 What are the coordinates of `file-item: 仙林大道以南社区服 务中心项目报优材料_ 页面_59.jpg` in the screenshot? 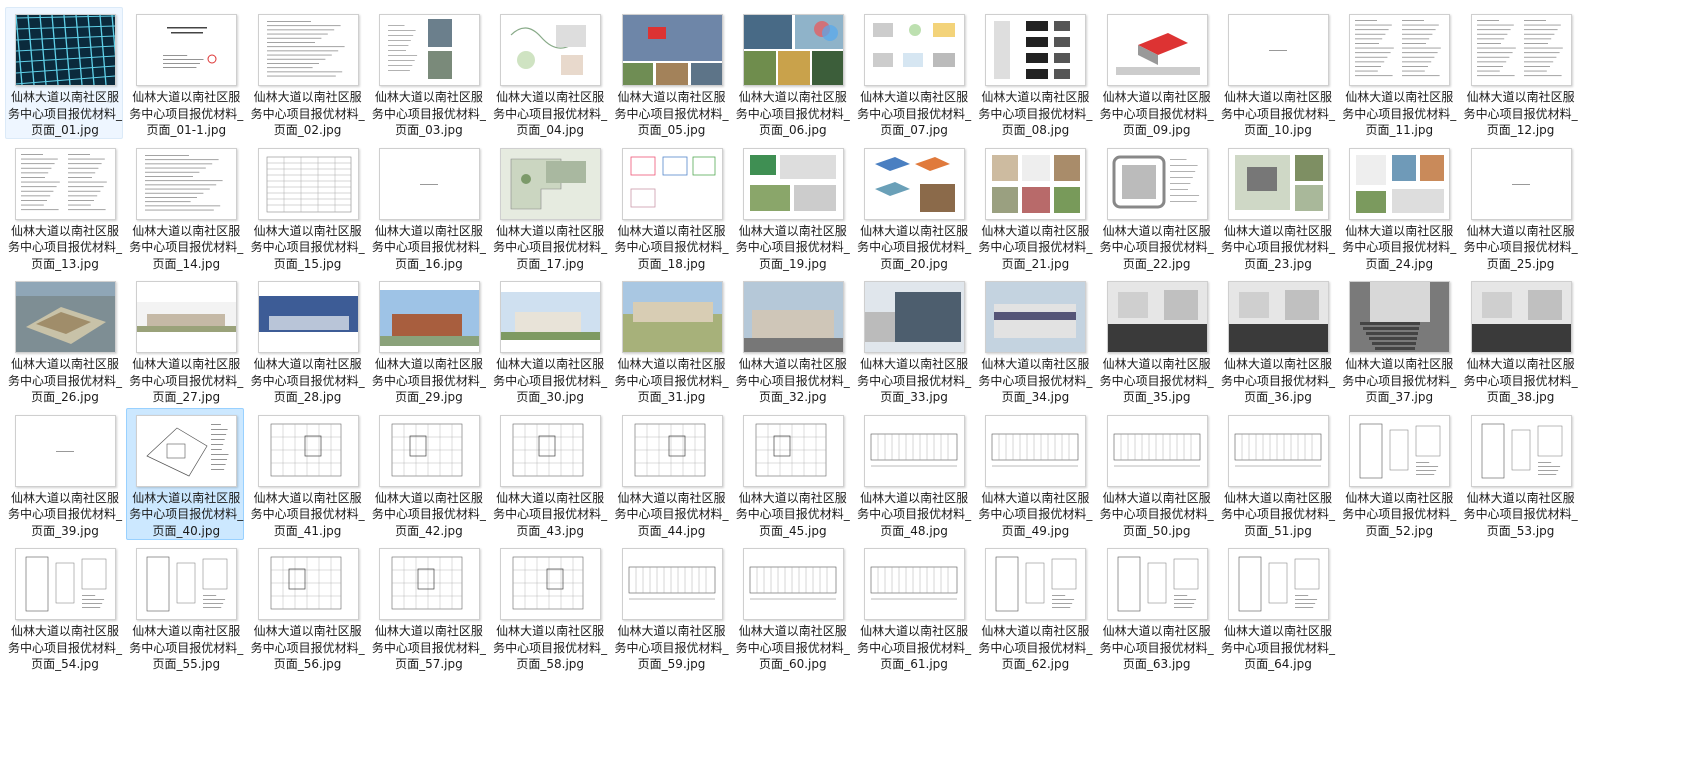 It's located at (671, 607).